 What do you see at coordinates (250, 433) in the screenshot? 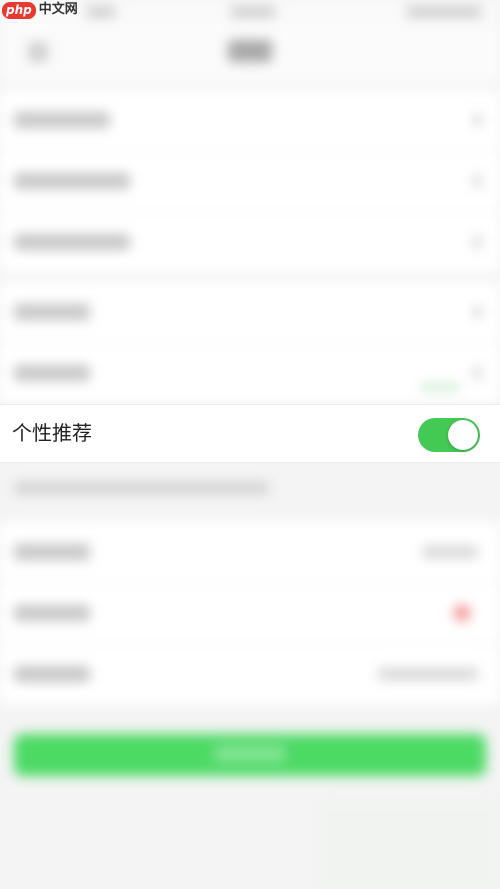
I see `personalized-recommendation-row: 个性推荐` at bounding box center [250, 433].